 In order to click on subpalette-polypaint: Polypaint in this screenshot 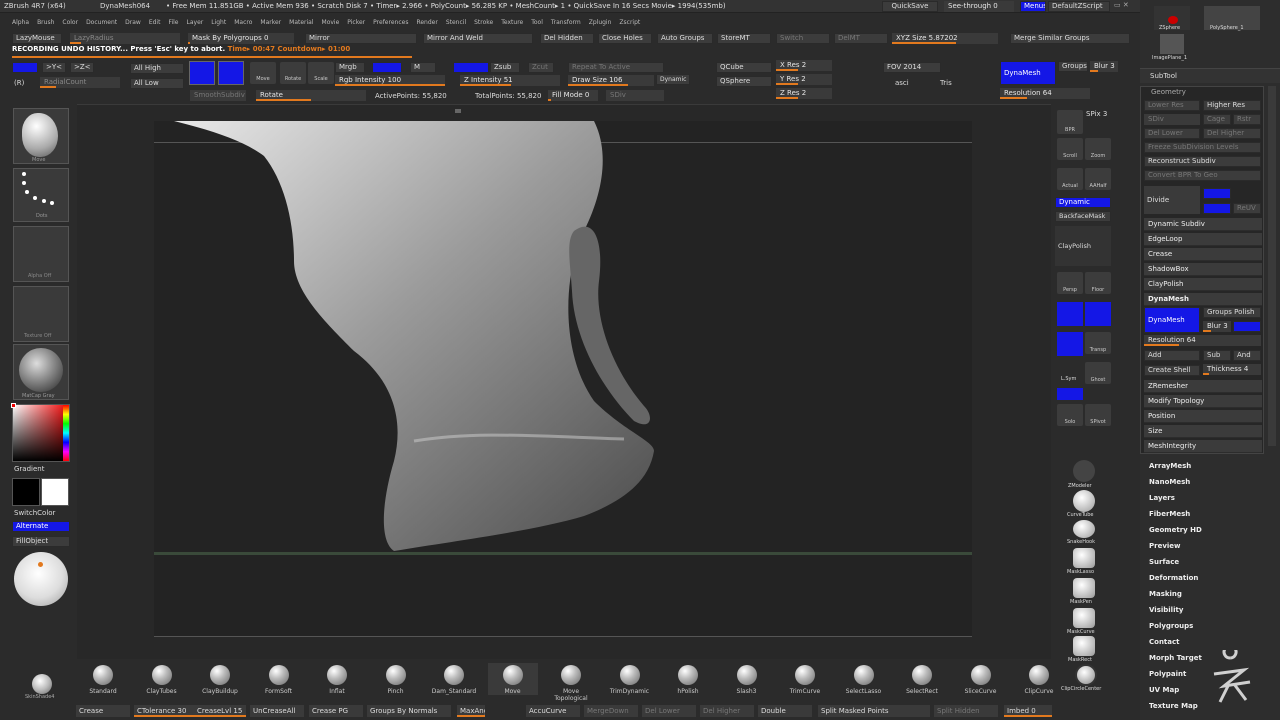, I will do `click(1167, 674)`.